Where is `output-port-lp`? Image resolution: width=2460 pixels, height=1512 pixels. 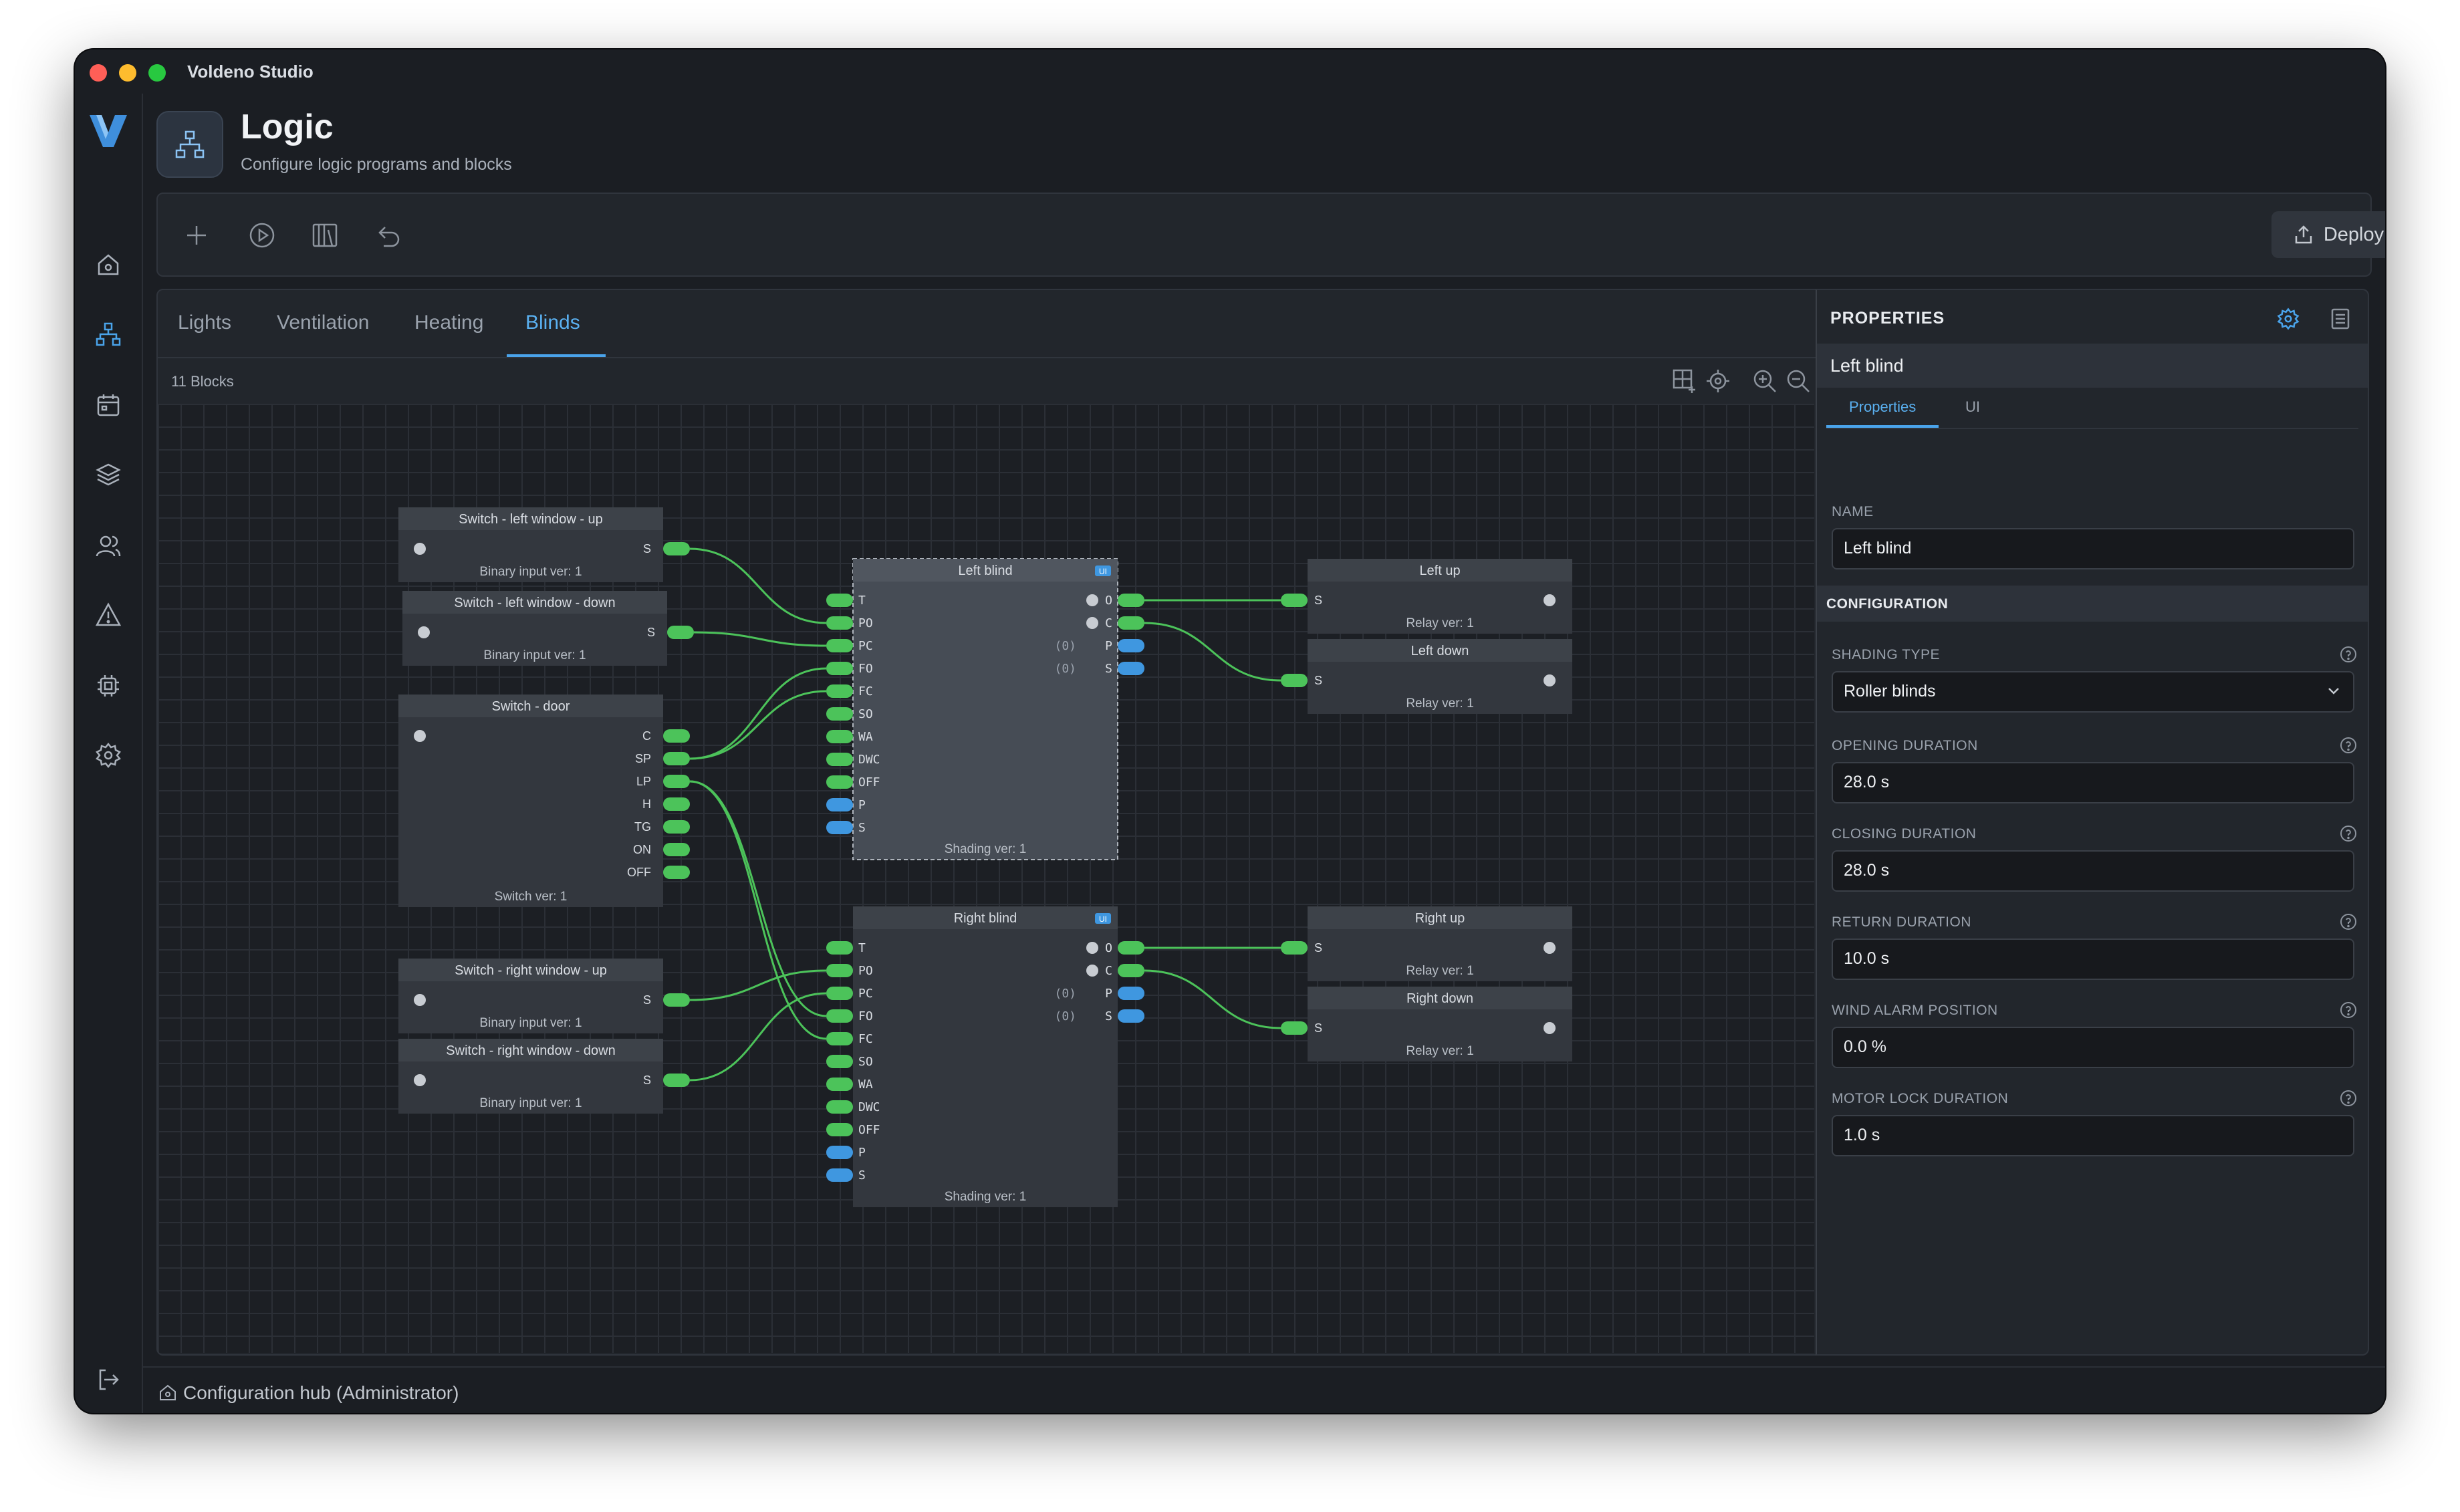 output-port-lp is located at coordinates (676, 782).